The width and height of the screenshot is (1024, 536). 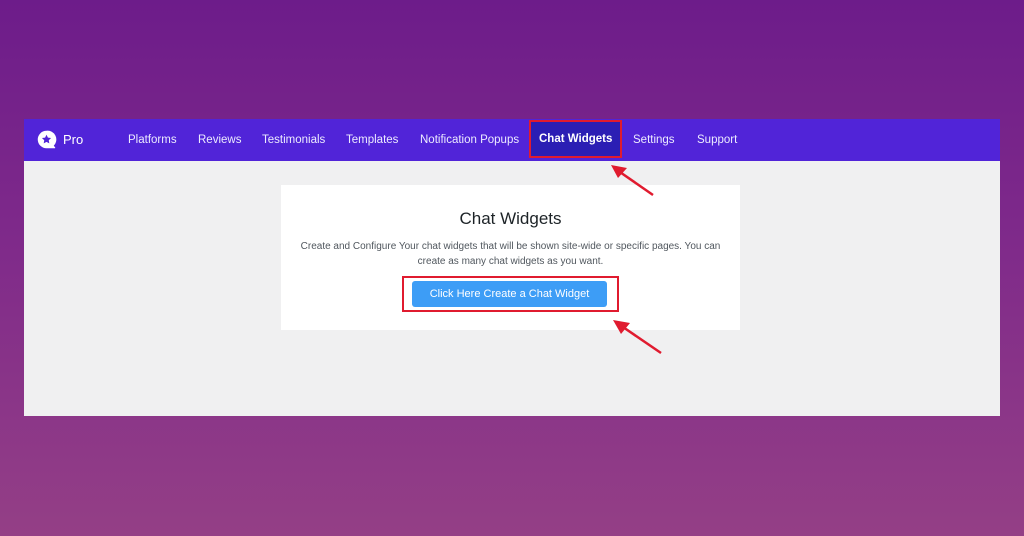 I want to click on nav-item-testimonials: Testimonials, so click(x=293, y=140).